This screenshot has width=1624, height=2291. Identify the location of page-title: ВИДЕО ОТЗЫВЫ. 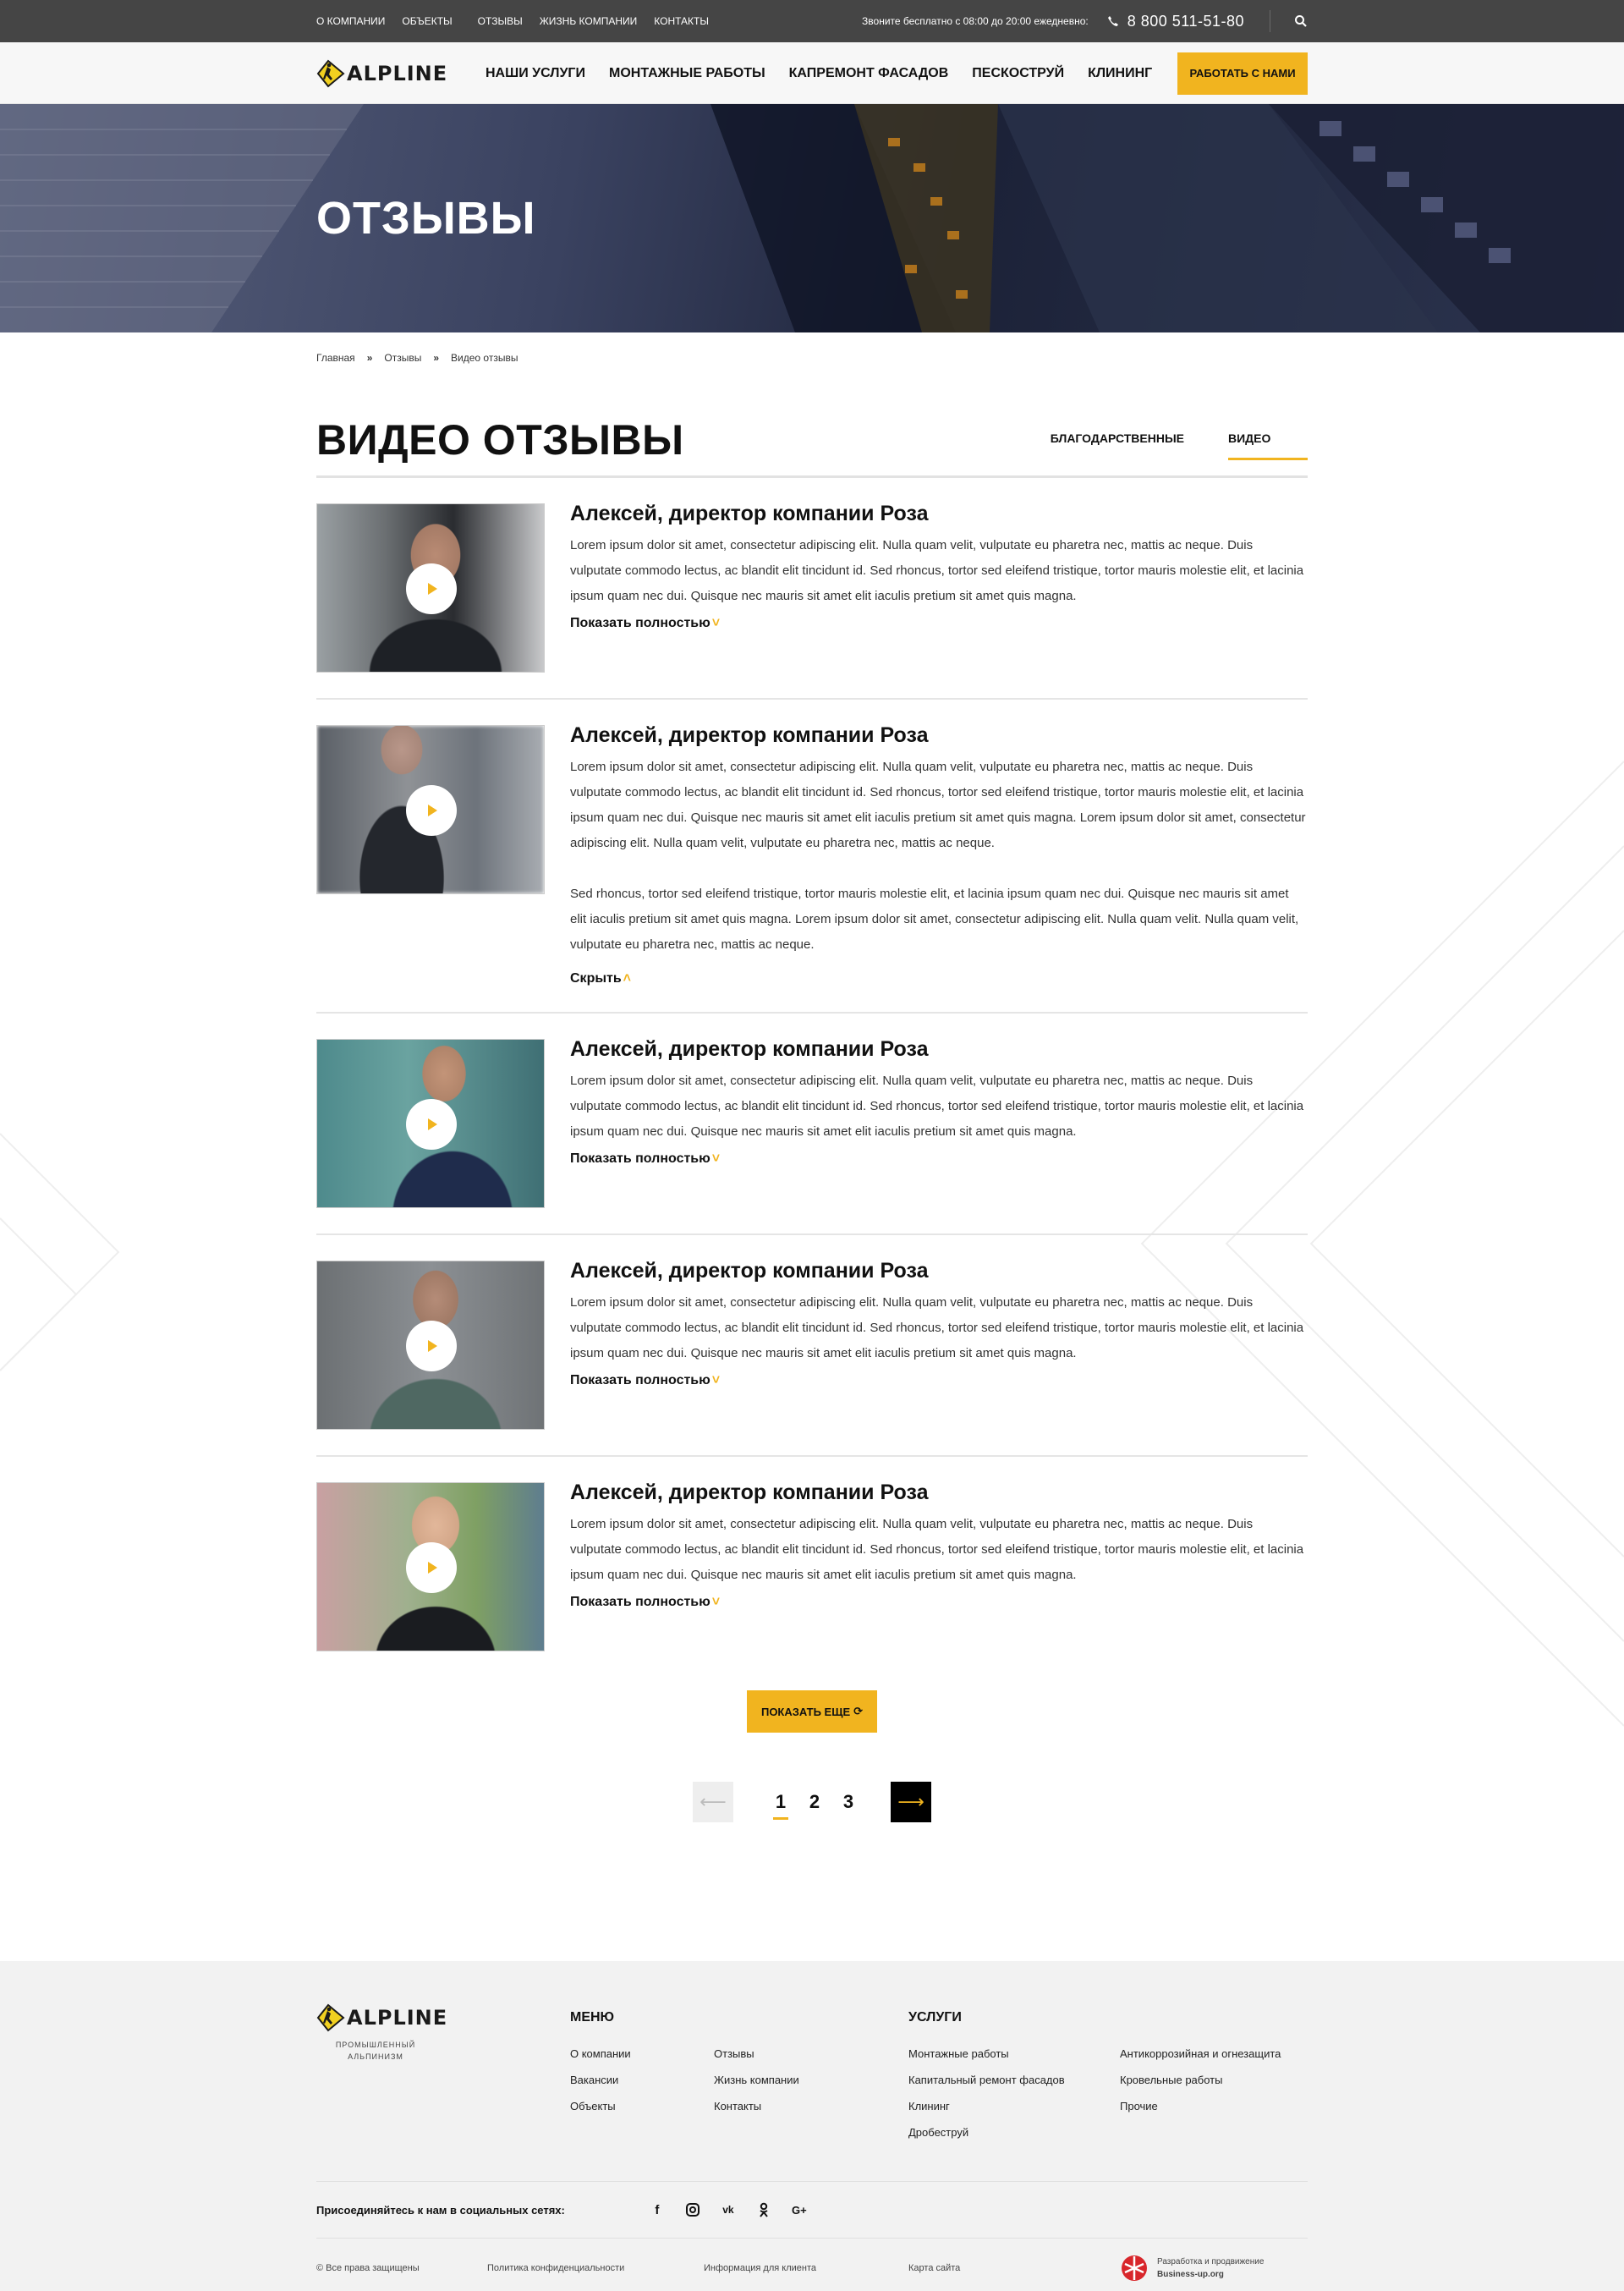
(500, 440).